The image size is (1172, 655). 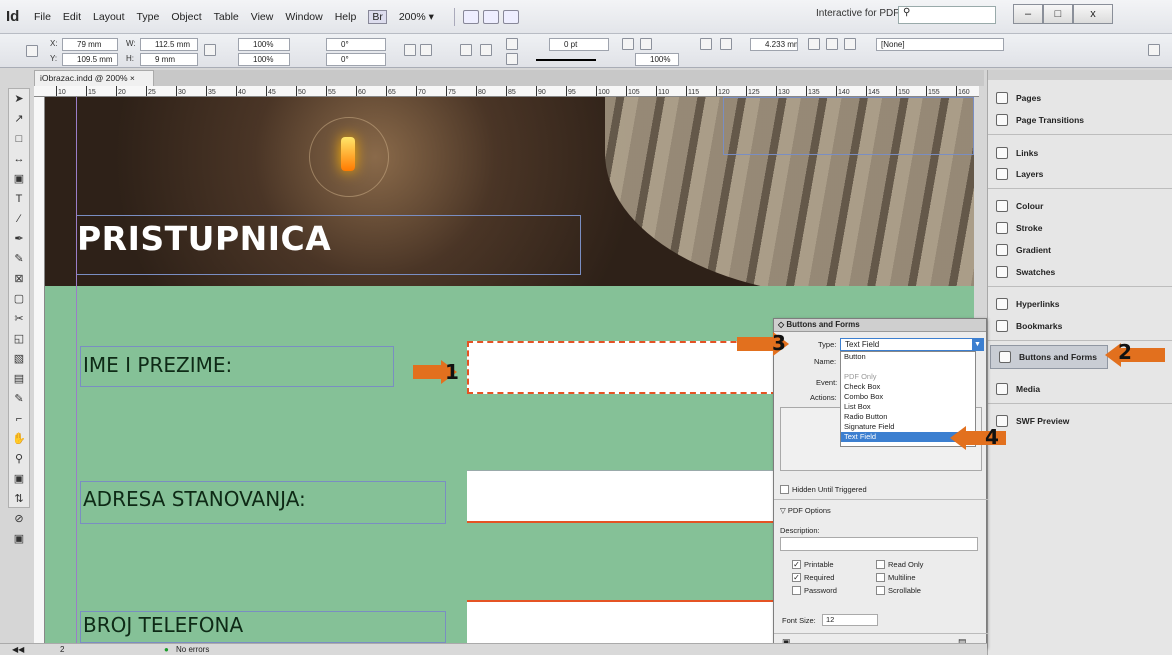 I want to click on pencil-tool-icon: ✎, so click(x=19, y=259).